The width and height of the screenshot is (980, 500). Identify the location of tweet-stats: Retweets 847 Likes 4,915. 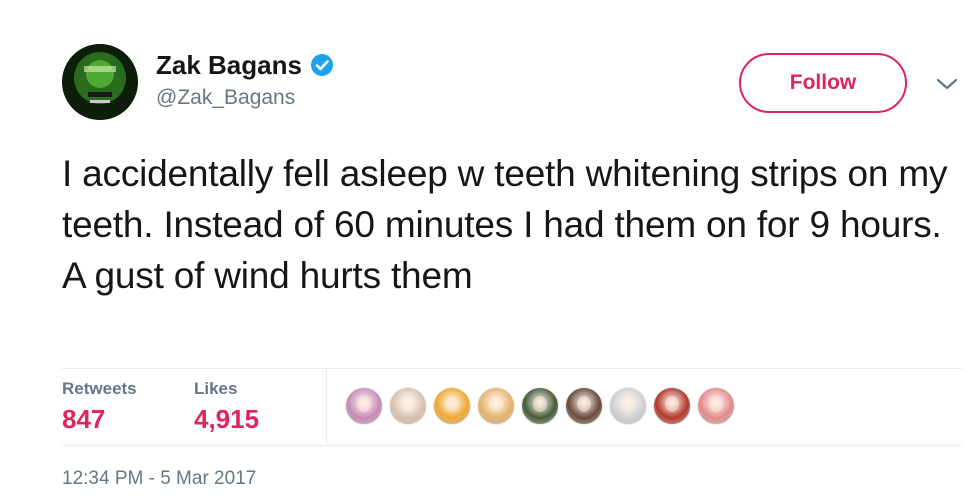
(512, 407).